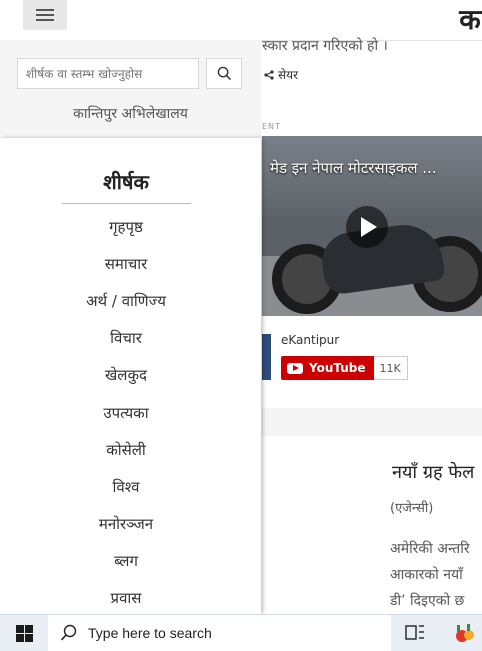  I want to click on taskbar-search: Type here to search, so click(219, 633).